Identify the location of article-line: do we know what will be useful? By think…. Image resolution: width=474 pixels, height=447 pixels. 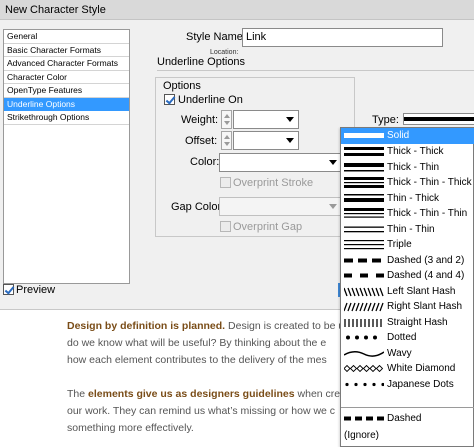
(197, 343).